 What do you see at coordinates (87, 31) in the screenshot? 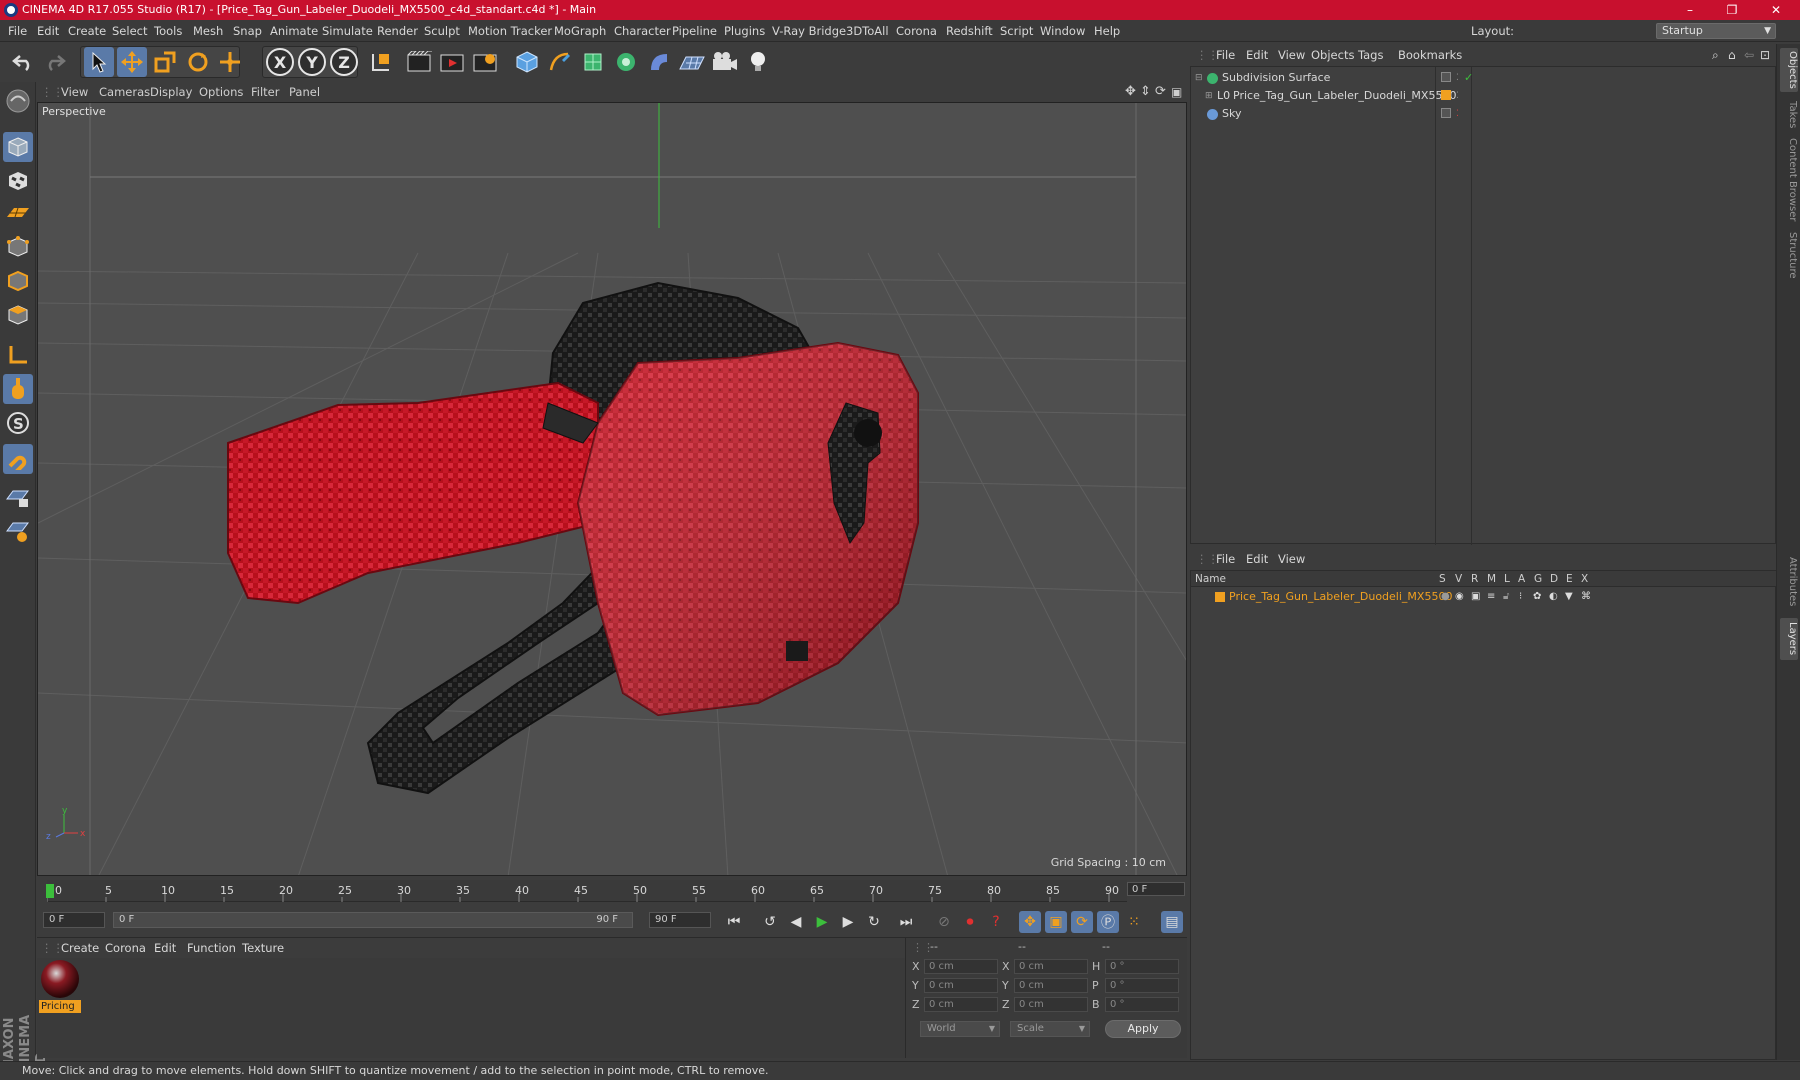
I see `menu-create: Create` at bounding box center [87, 31].